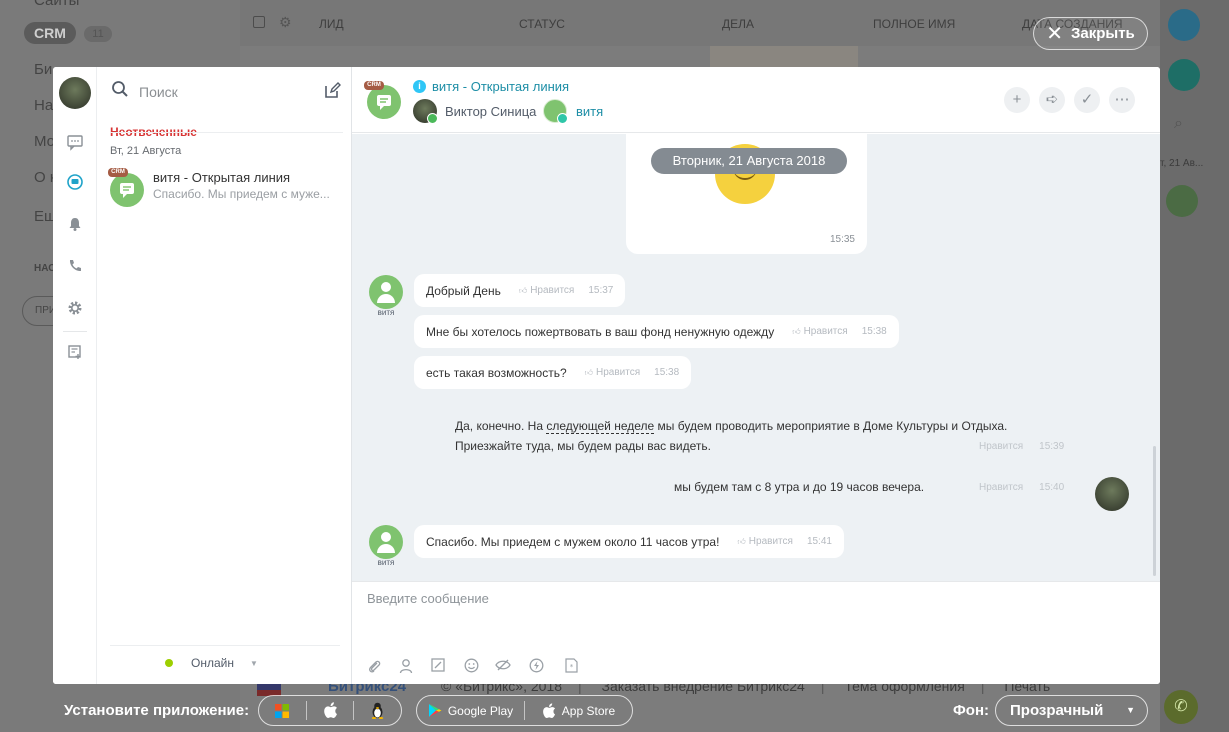 Image resolution: width=1229 pixels, height=732 pixels. What do you see at coordinates (75, 354) in the screenshot?
I see `notes-icon` at bounding box center [75, 354].